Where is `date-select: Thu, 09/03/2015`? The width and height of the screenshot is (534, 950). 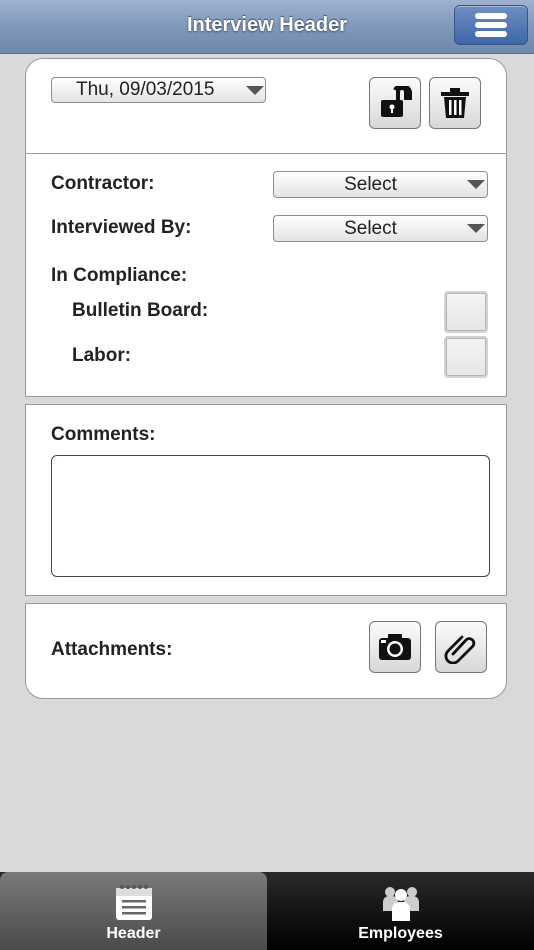 date-select: Thu, 09/03/2015 is located at coordinates (158, 90).